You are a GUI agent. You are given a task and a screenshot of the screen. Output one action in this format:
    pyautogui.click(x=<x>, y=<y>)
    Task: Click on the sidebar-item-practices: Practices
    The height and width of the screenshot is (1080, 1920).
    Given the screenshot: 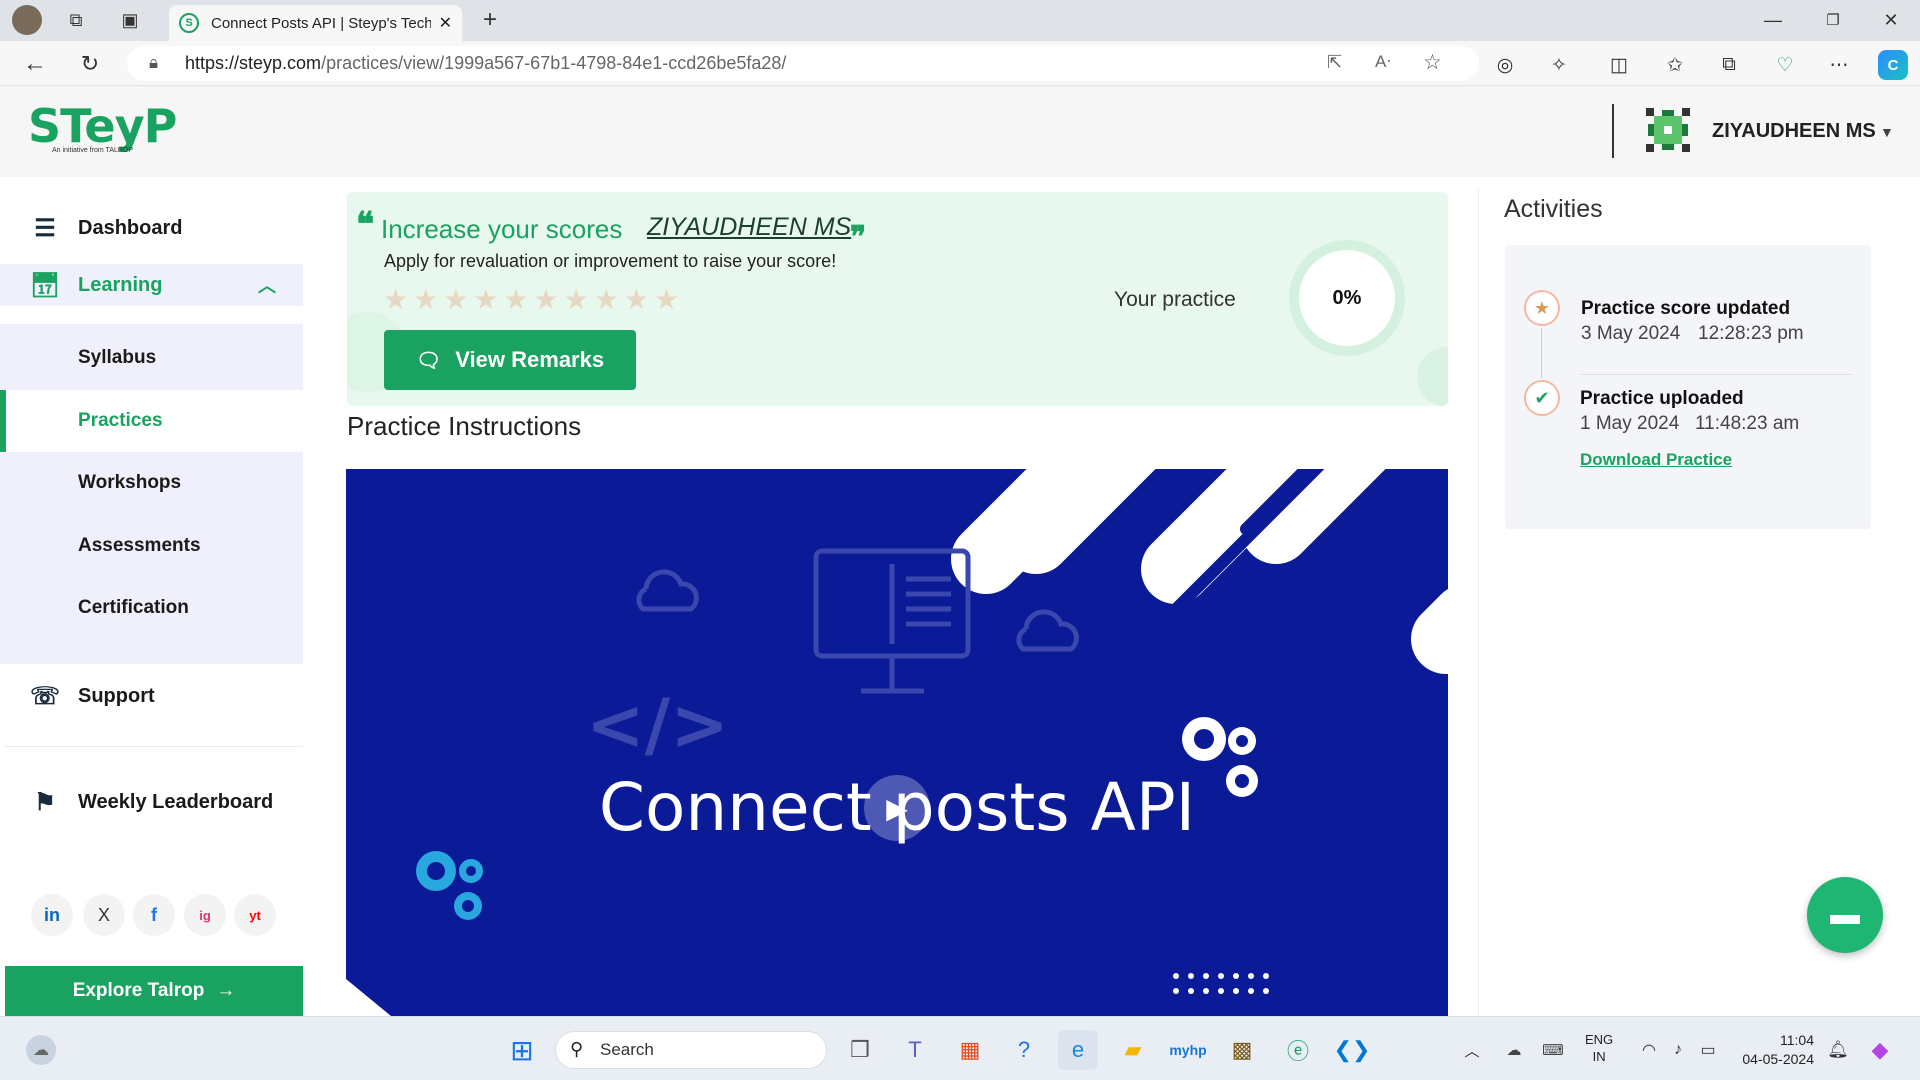 What is the action you would take?
    pyautogui.click(x=151, y=421)
    